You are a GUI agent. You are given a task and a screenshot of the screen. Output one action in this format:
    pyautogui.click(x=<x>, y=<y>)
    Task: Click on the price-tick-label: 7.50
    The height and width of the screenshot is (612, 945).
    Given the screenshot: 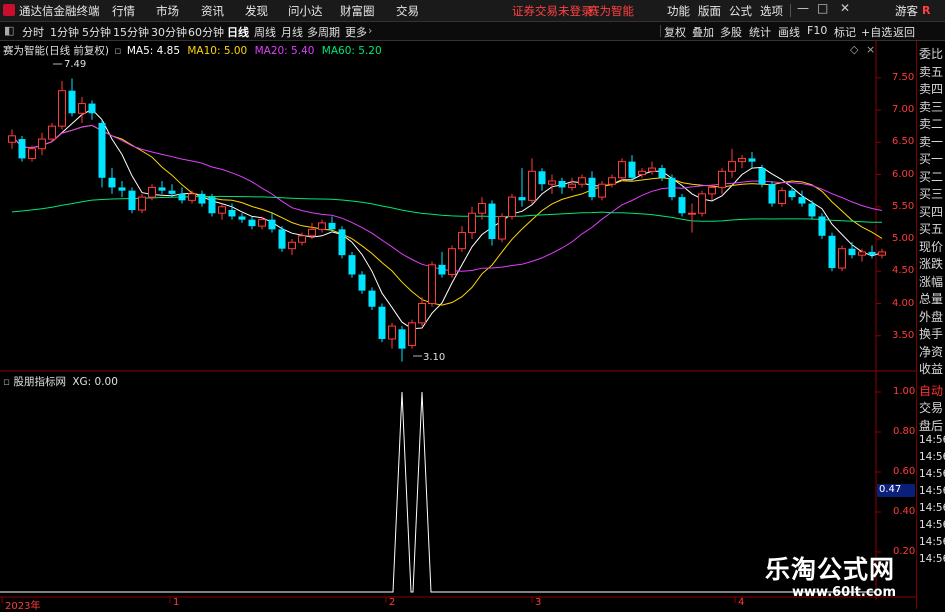 What is the action you would take?
    pyautogui.click(x=903, y=77)
    